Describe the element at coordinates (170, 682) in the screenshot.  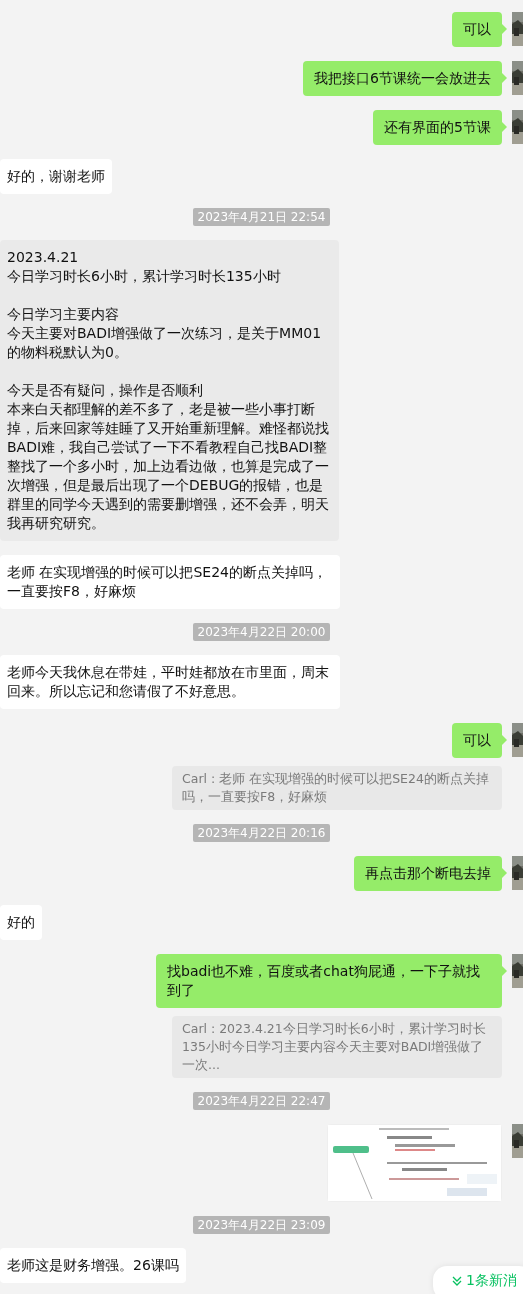
I see `chat-message: 老师今天我休息在带娃，平时娃都放在市里面，周末回来。所以忘记和您请假了不好意思。` at that location.